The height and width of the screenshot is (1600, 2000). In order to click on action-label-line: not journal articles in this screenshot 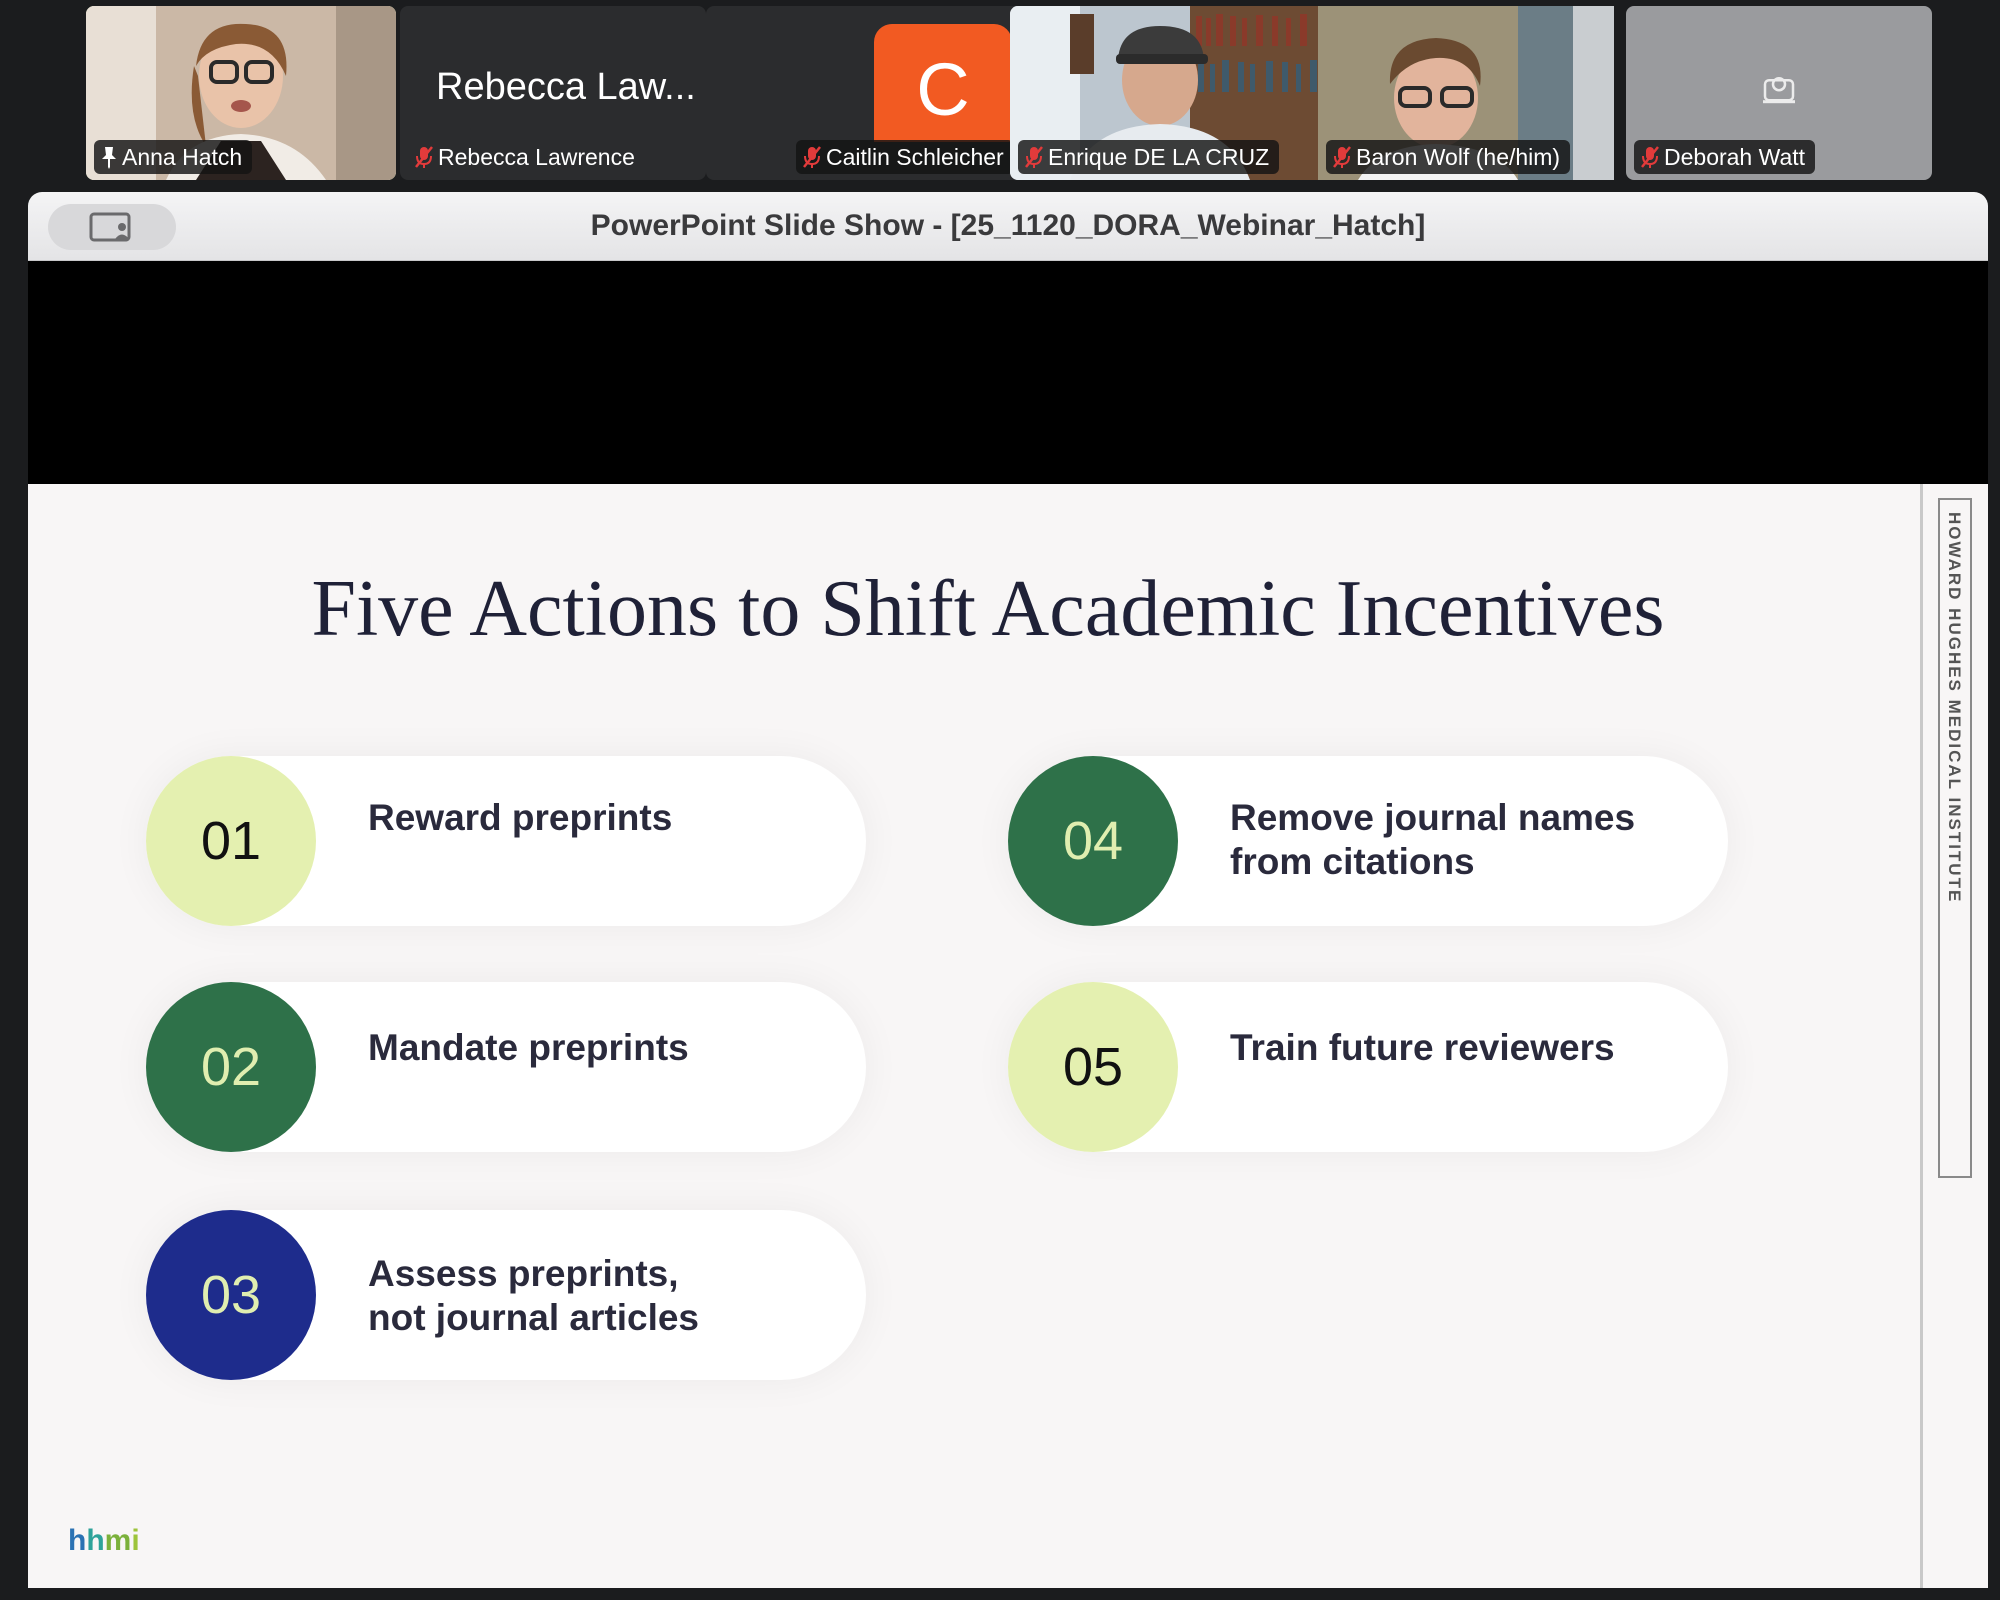, I will do `click(534, 1317)`.